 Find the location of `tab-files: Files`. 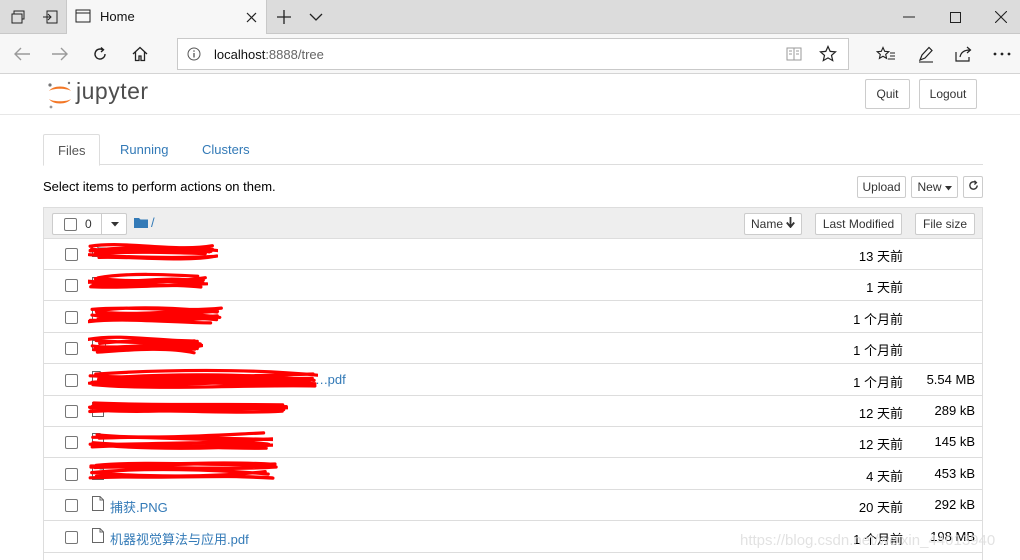

tab-files: Files is located at coordinates (72, 150).